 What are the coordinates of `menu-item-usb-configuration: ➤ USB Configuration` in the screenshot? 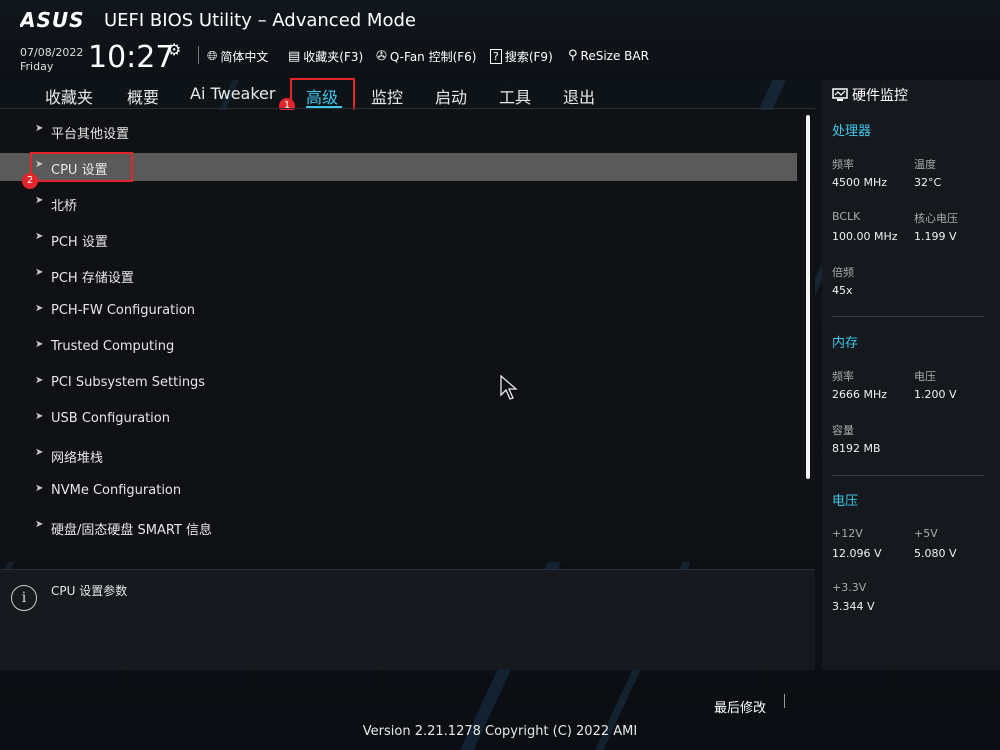 It's located at (398, 419).